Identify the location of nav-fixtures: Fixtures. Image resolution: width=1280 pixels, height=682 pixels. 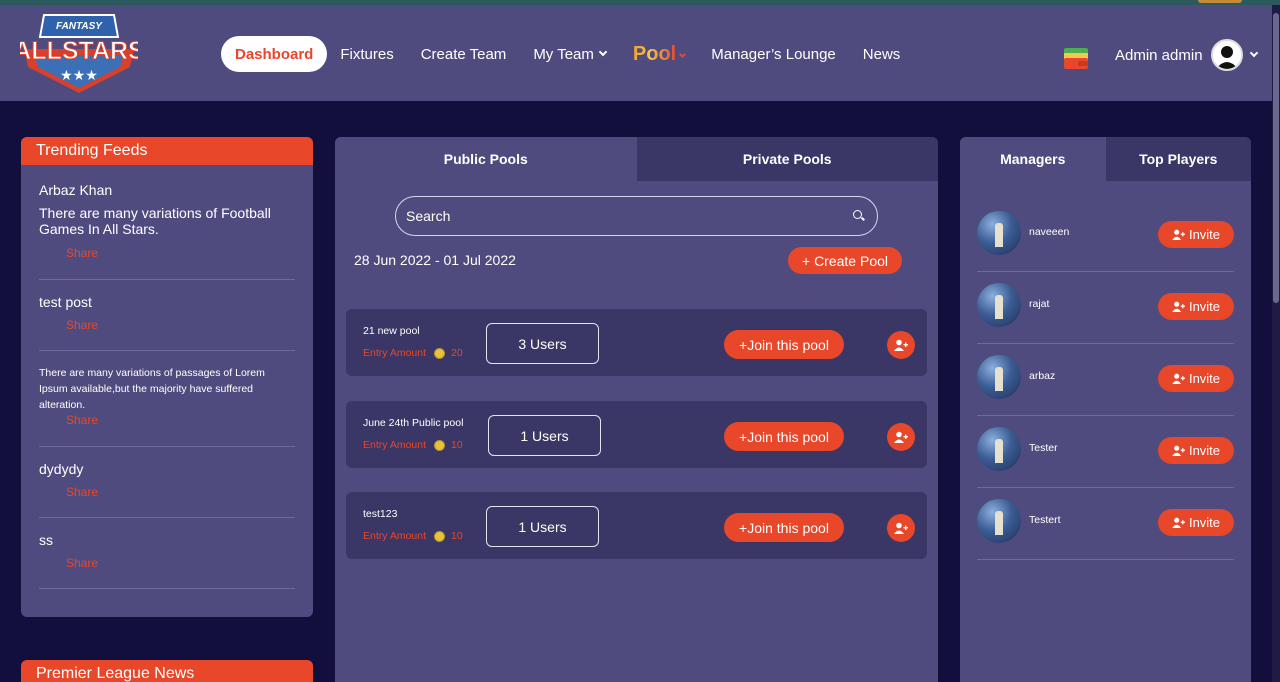
(366, 54).